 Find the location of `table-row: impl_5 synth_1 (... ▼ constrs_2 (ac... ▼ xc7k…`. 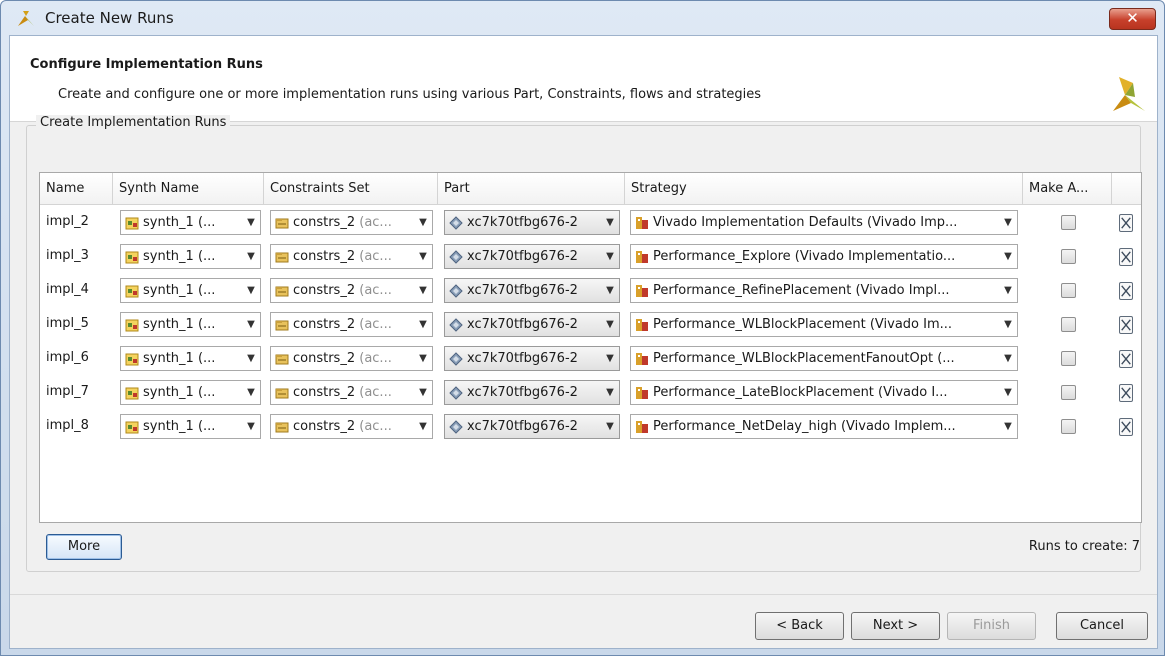

table-row: impl_5 synth_1 (... ▼ constrs_2 (ac... ▼ xc7k… is located at coordinates (590, 324).